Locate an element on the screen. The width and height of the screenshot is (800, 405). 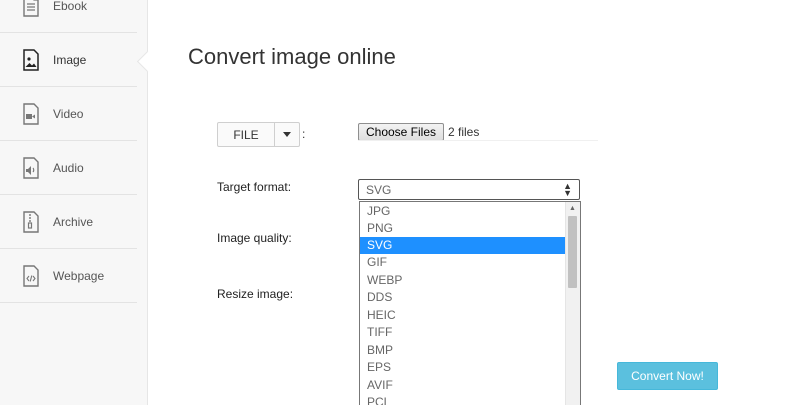
image-icon is located at coordinates (31, 60).